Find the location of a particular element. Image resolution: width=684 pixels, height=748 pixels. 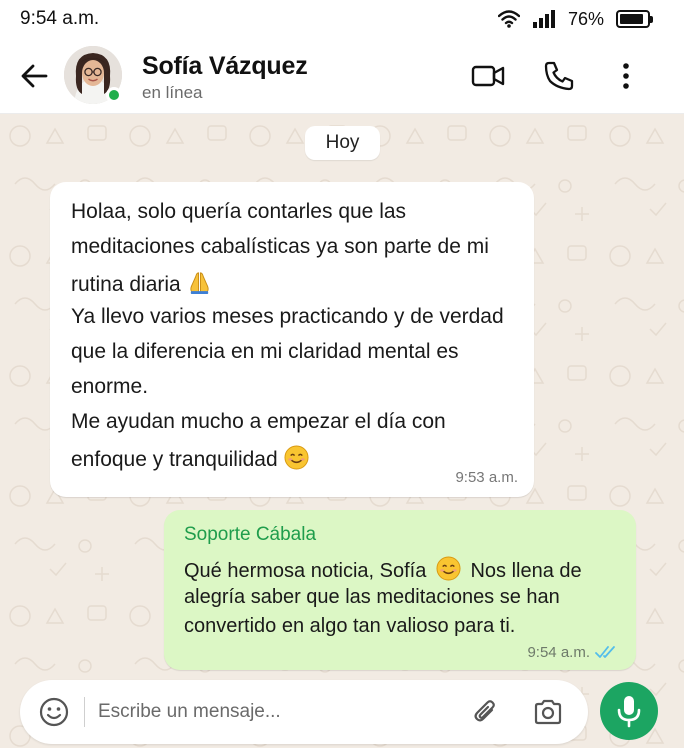

message-time: 9:53 a.m. is located at coordinates (486, 477).